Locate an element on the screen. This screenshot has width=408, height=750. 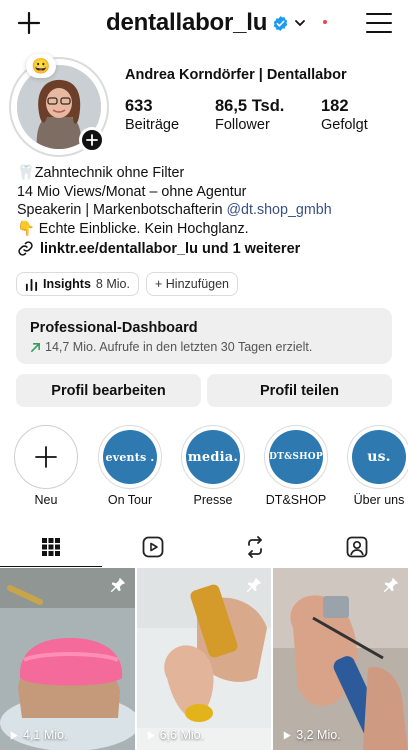
highlight-circle: media. is located at coordinates (213, 457).